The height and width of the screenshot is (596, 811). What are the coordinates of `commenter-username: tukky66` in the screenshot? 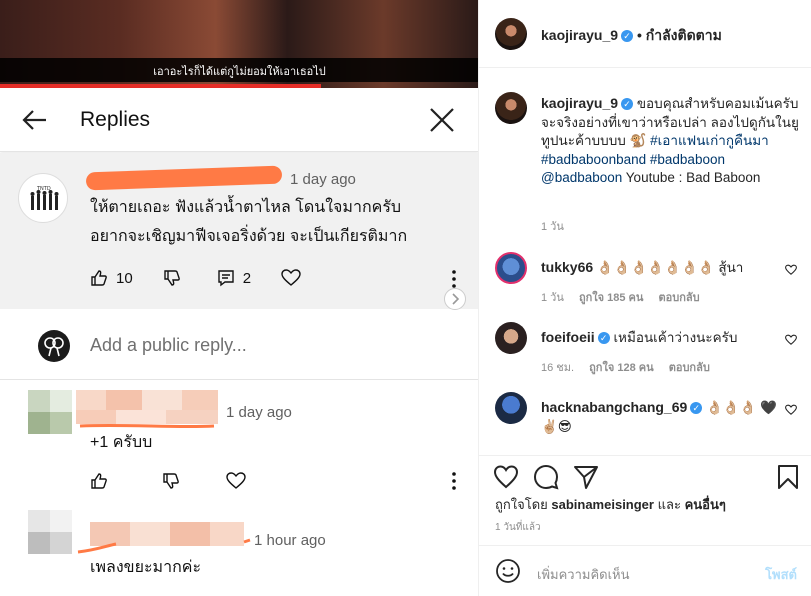 It's located at (567, 267).